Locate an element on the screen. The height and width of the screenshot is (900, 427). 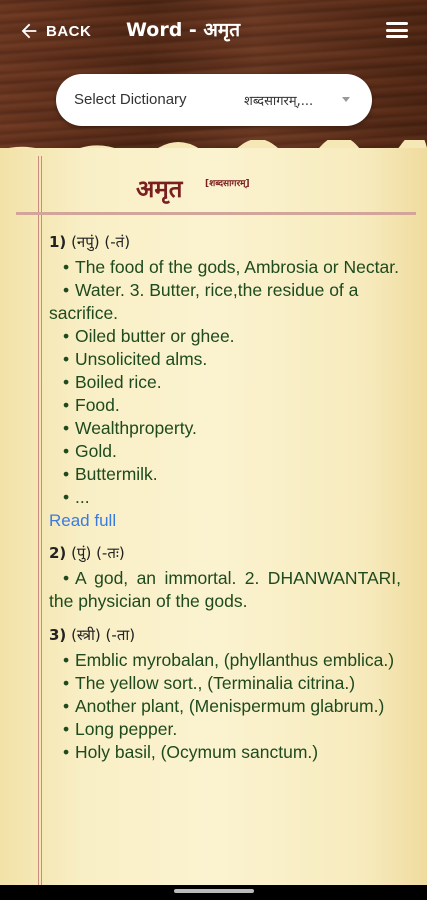
entry-word: अमृत is located at coordinates (159, 189).